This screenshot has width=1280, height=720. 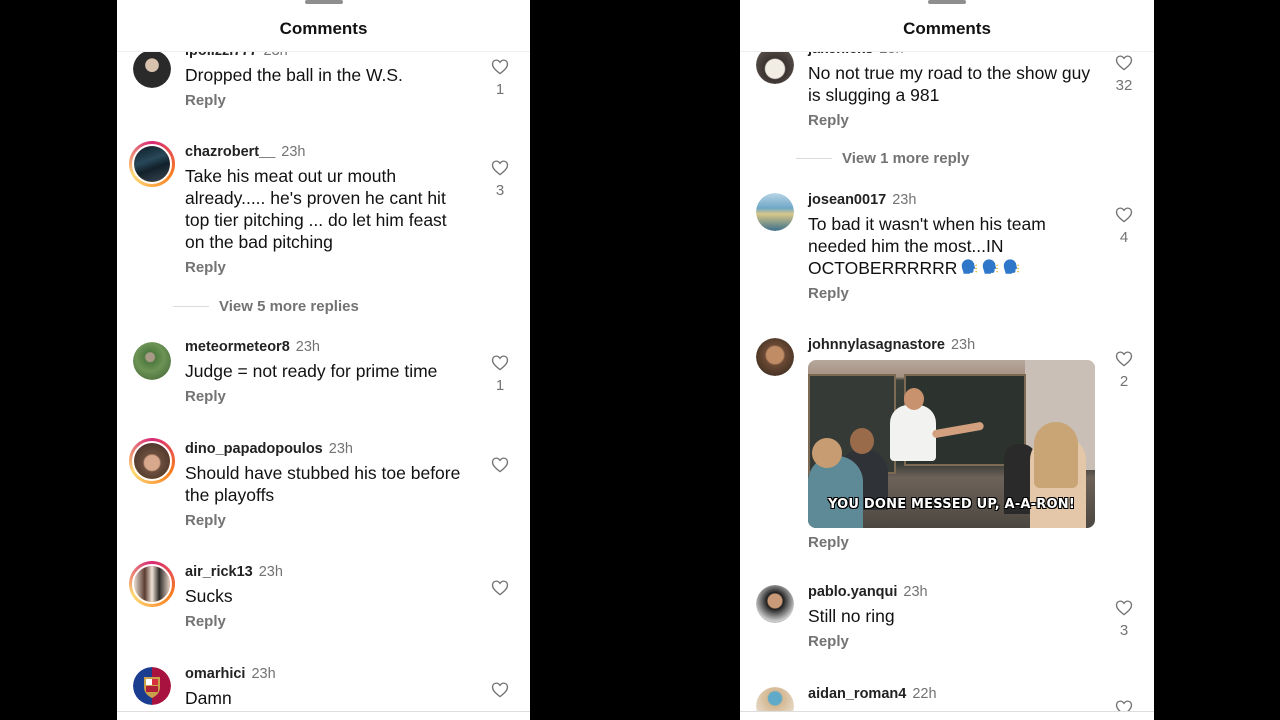 I want to click on comment-username: johnnylasagnastore, so click(x=876, y=345).